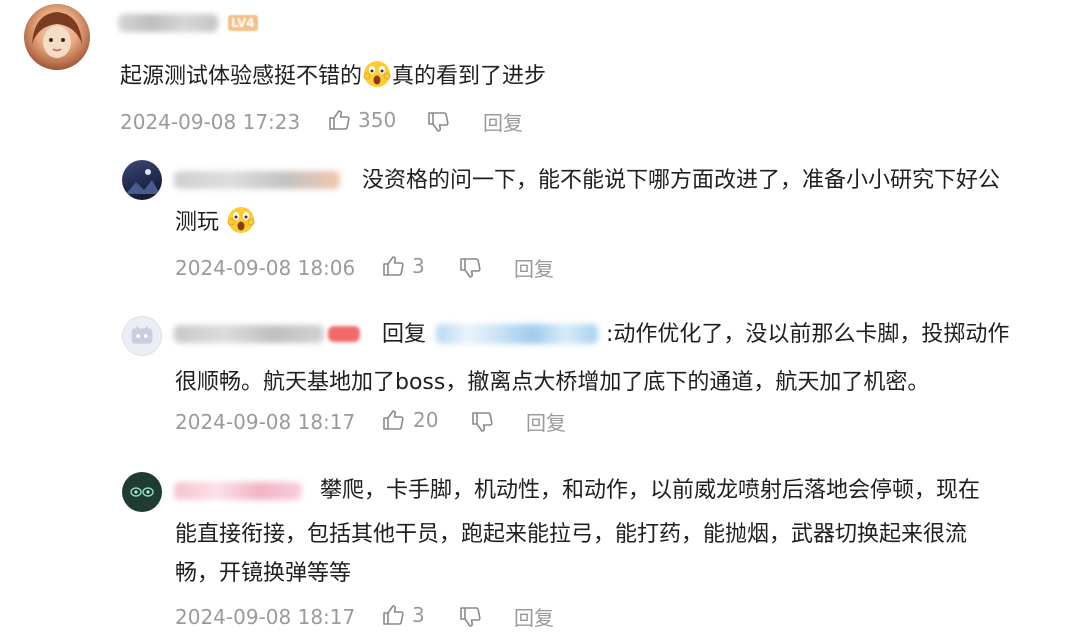  I want to click on comment-text-line1: 攀爬，卡手脚，机动性，和动作，以前威龙喷射后落地会停顿，现在, so click(650, 490).